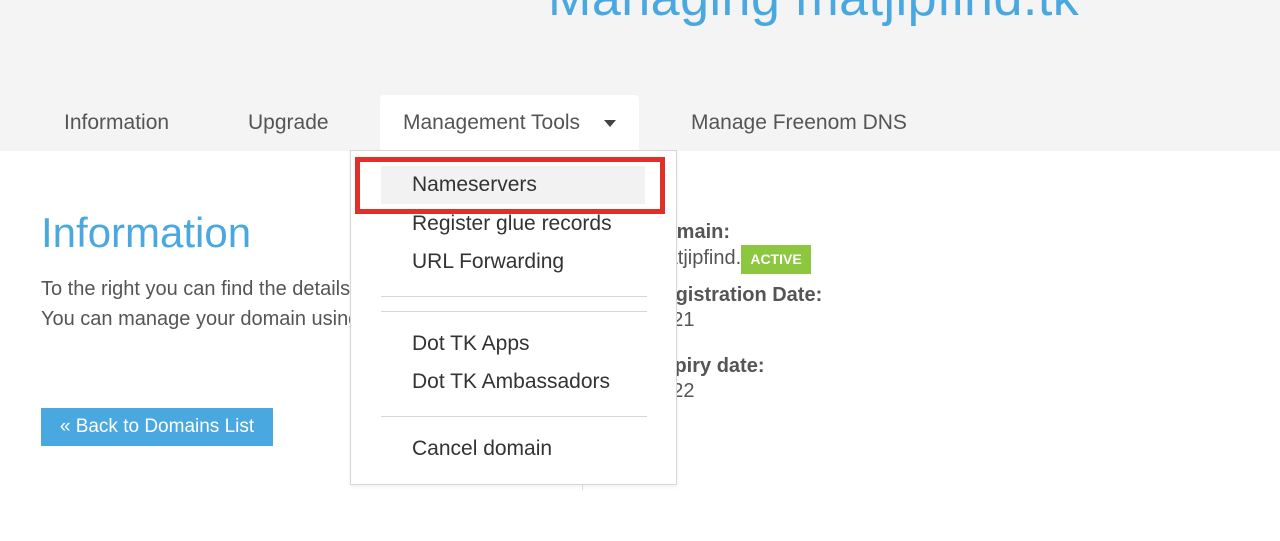 This screenshot has width=1280, height=541. Describe the element at coordinates (200, 319) in the screenshot. I see `description-line-2: You can manage your domain using` at that location.